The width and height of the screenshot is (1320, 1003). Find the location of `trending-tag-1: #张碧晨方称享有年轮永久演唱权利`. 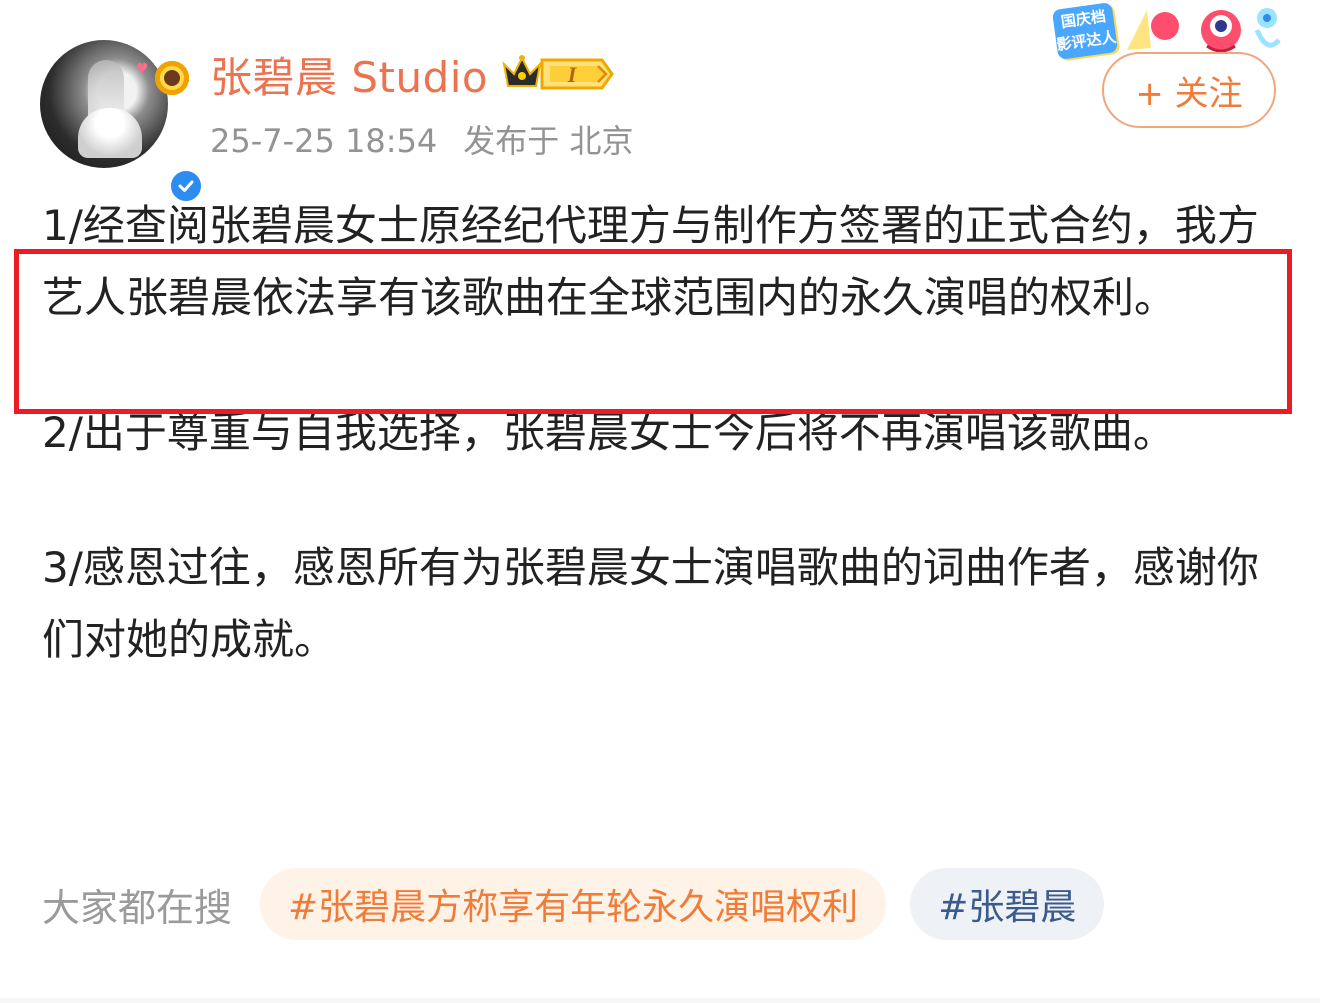

trending-tag-1: #张碧晨方称享有年轮永久演唱权利 is located at coordinates (573, 904).